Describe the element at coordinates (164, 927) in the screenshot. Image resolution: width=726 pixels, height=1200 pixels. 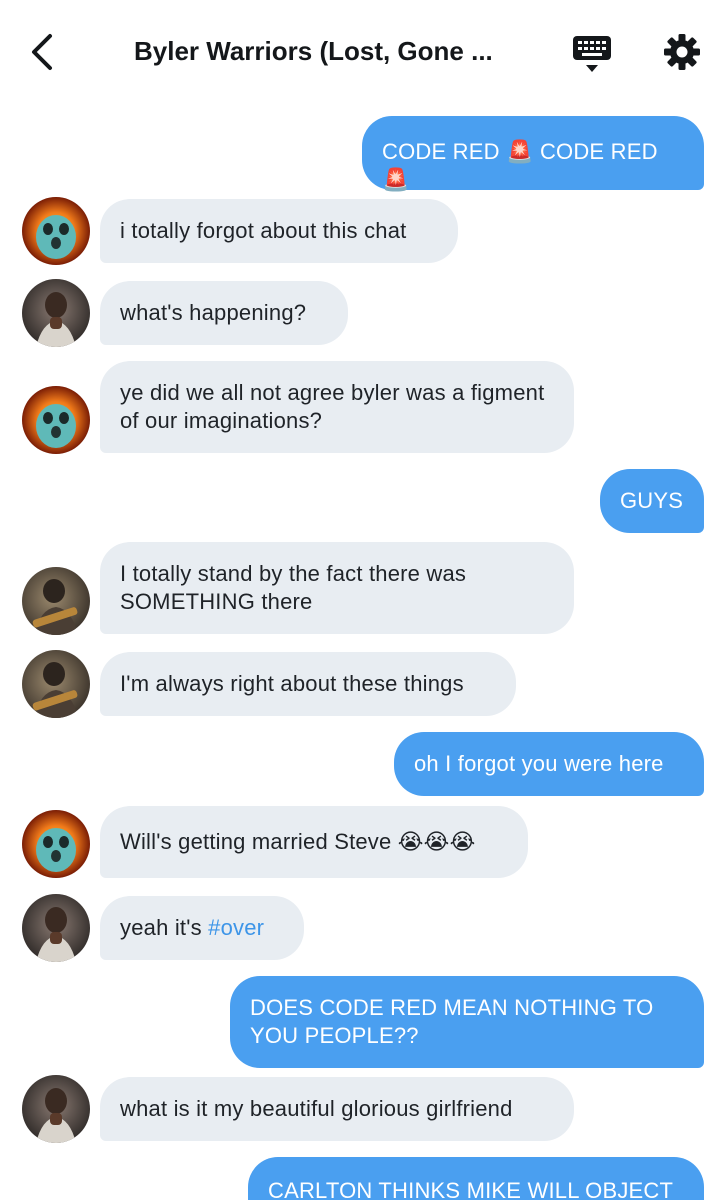
I see `message-text: yeah it's` at that location.